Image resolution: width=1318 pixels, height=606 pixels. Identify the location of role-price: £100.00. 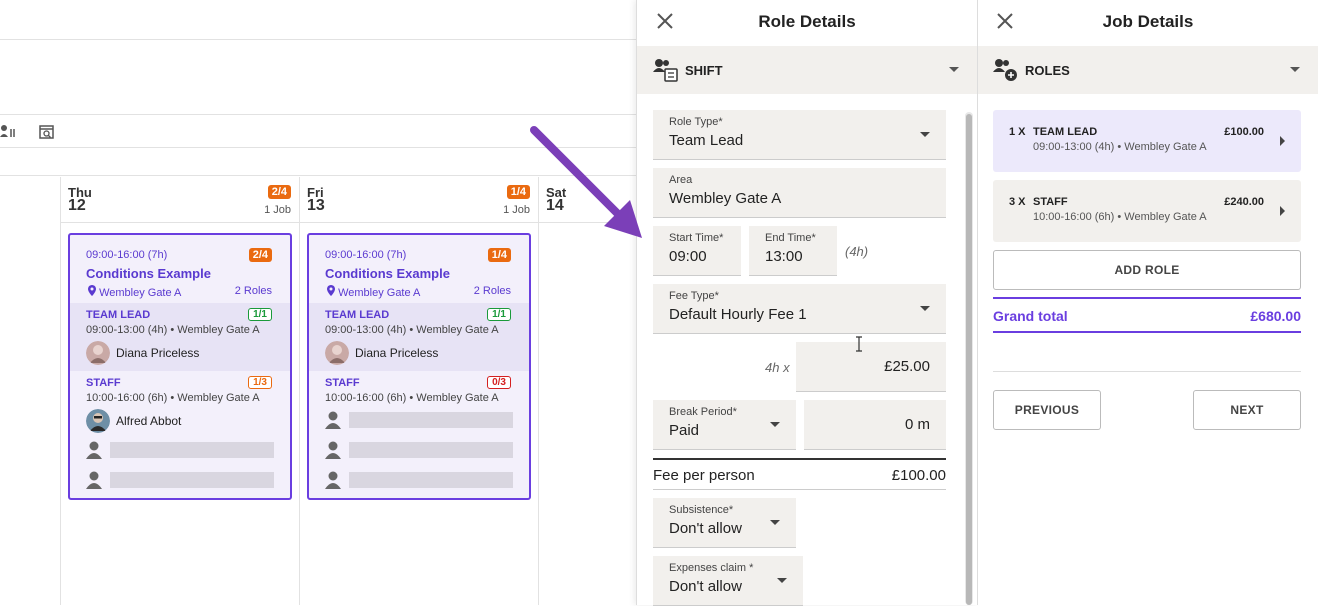
(1244, 132).